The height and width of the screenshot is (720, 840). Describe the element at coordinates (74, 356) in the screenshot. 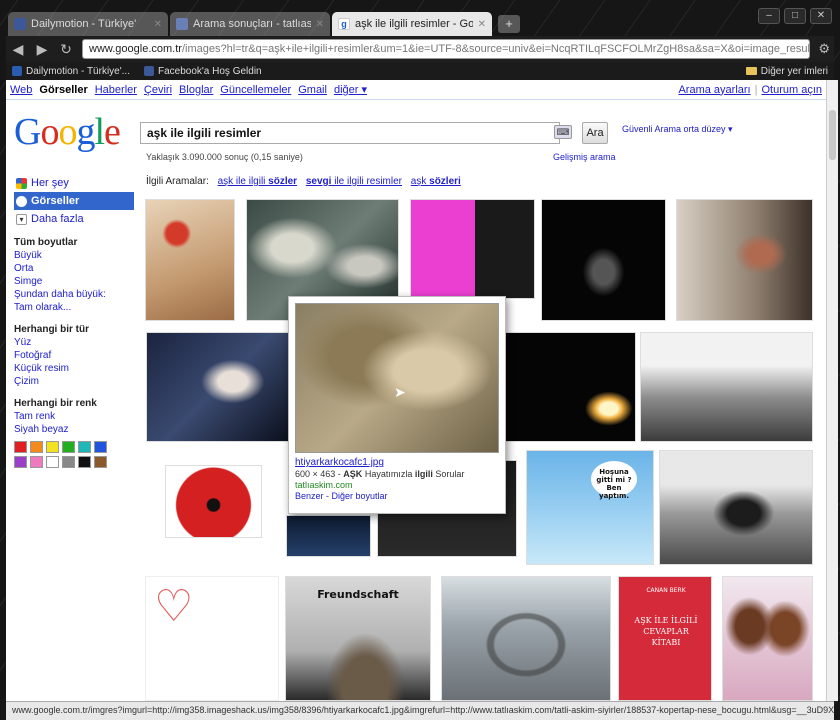

I see `type-photo: Fotoğraf` at that location.